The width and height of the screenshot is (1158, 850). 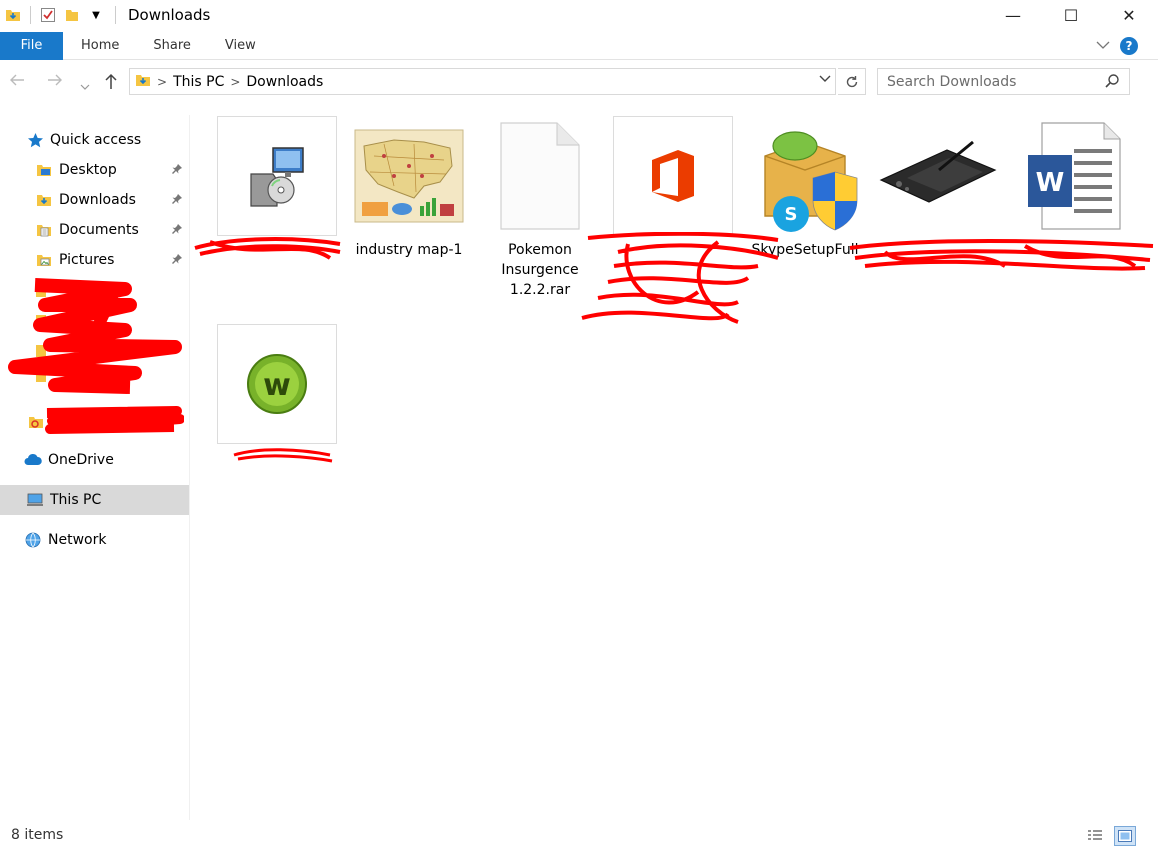 I want to click on maximize-button: ☐, so click(x=1071, y=15).